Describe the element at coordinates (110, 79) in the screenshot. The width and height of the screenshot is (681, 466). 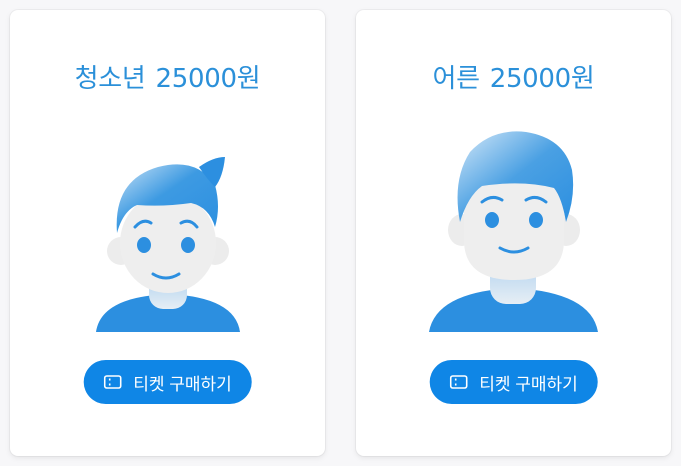
I see `ticket-category: 청소년` at that location.